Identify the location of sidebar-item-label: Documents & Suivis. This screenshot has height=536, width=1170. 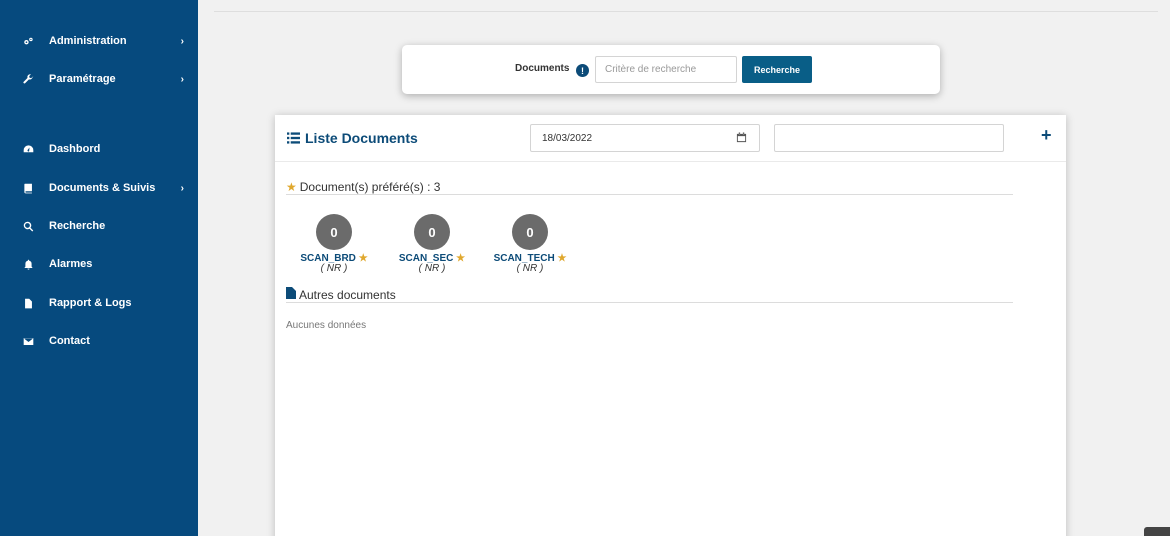
(102, 188).